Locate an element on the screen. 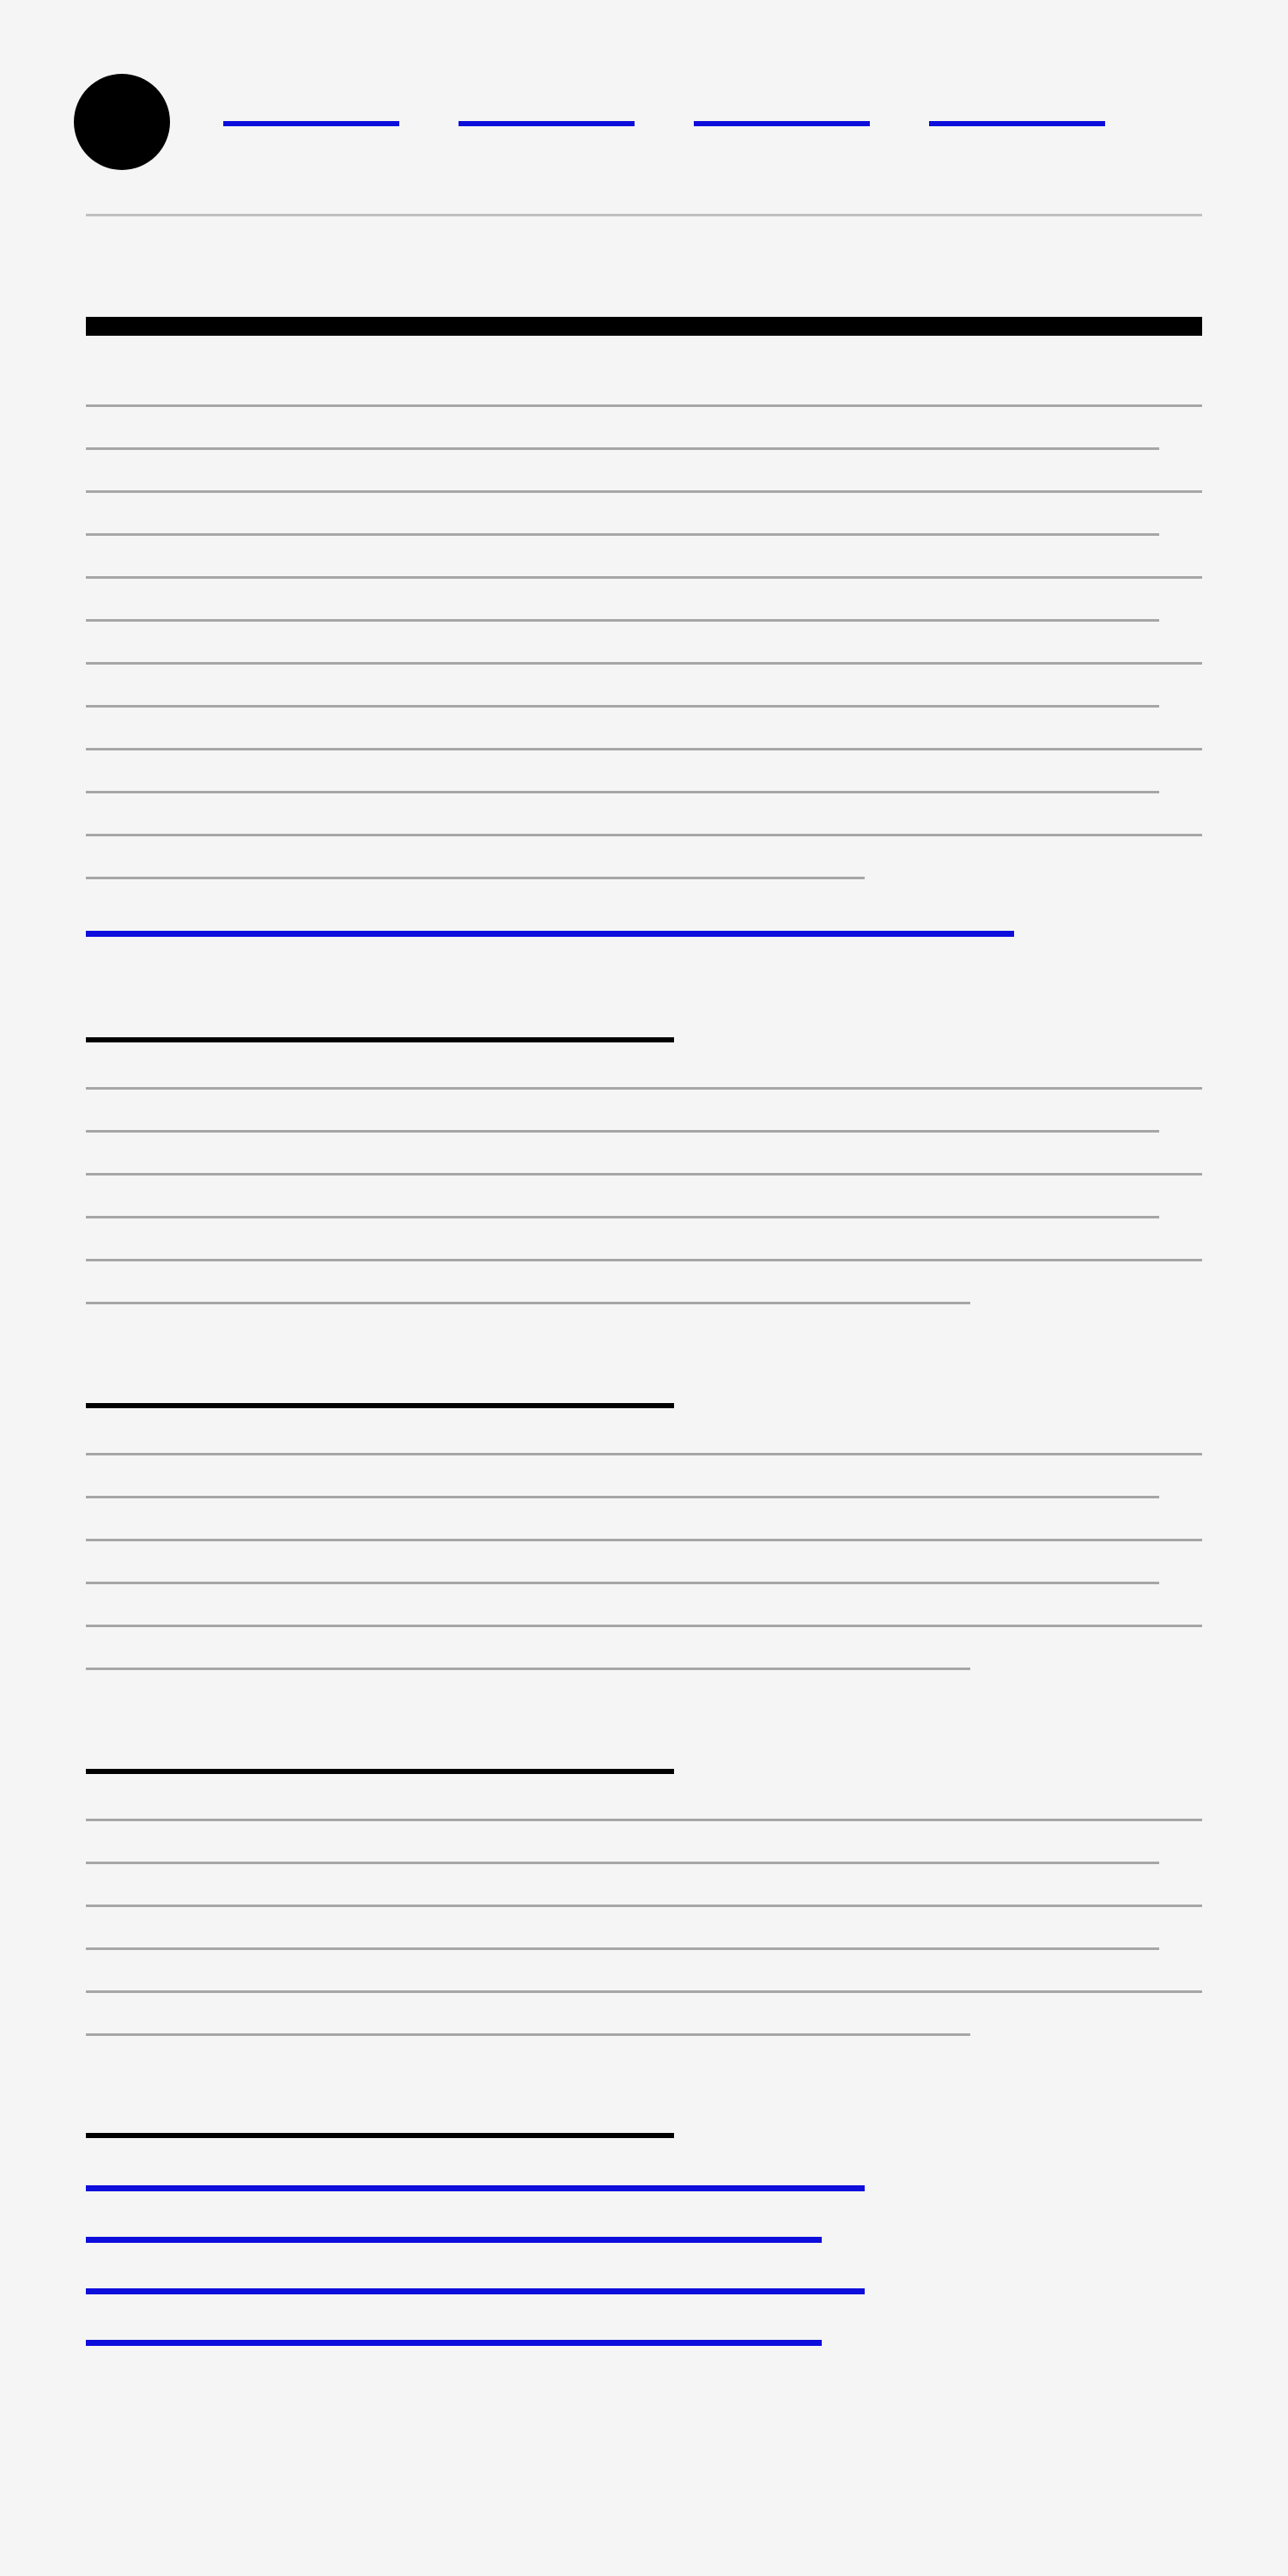  site-logo is located at coordinates (122, 122).